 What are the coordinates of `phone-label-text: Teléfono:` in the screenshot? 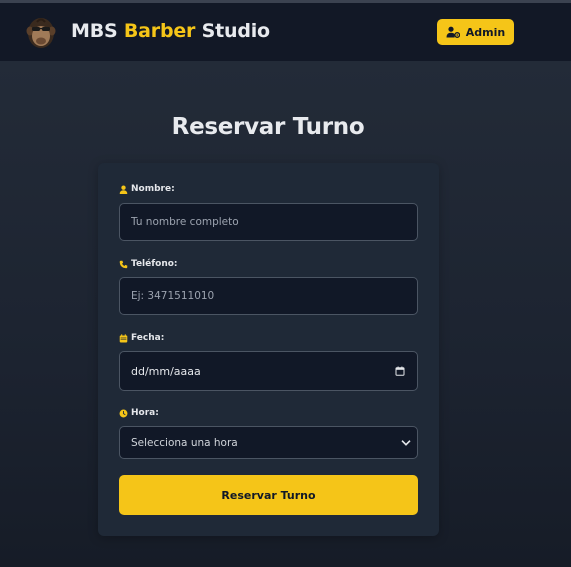 It's located at (154, 264).